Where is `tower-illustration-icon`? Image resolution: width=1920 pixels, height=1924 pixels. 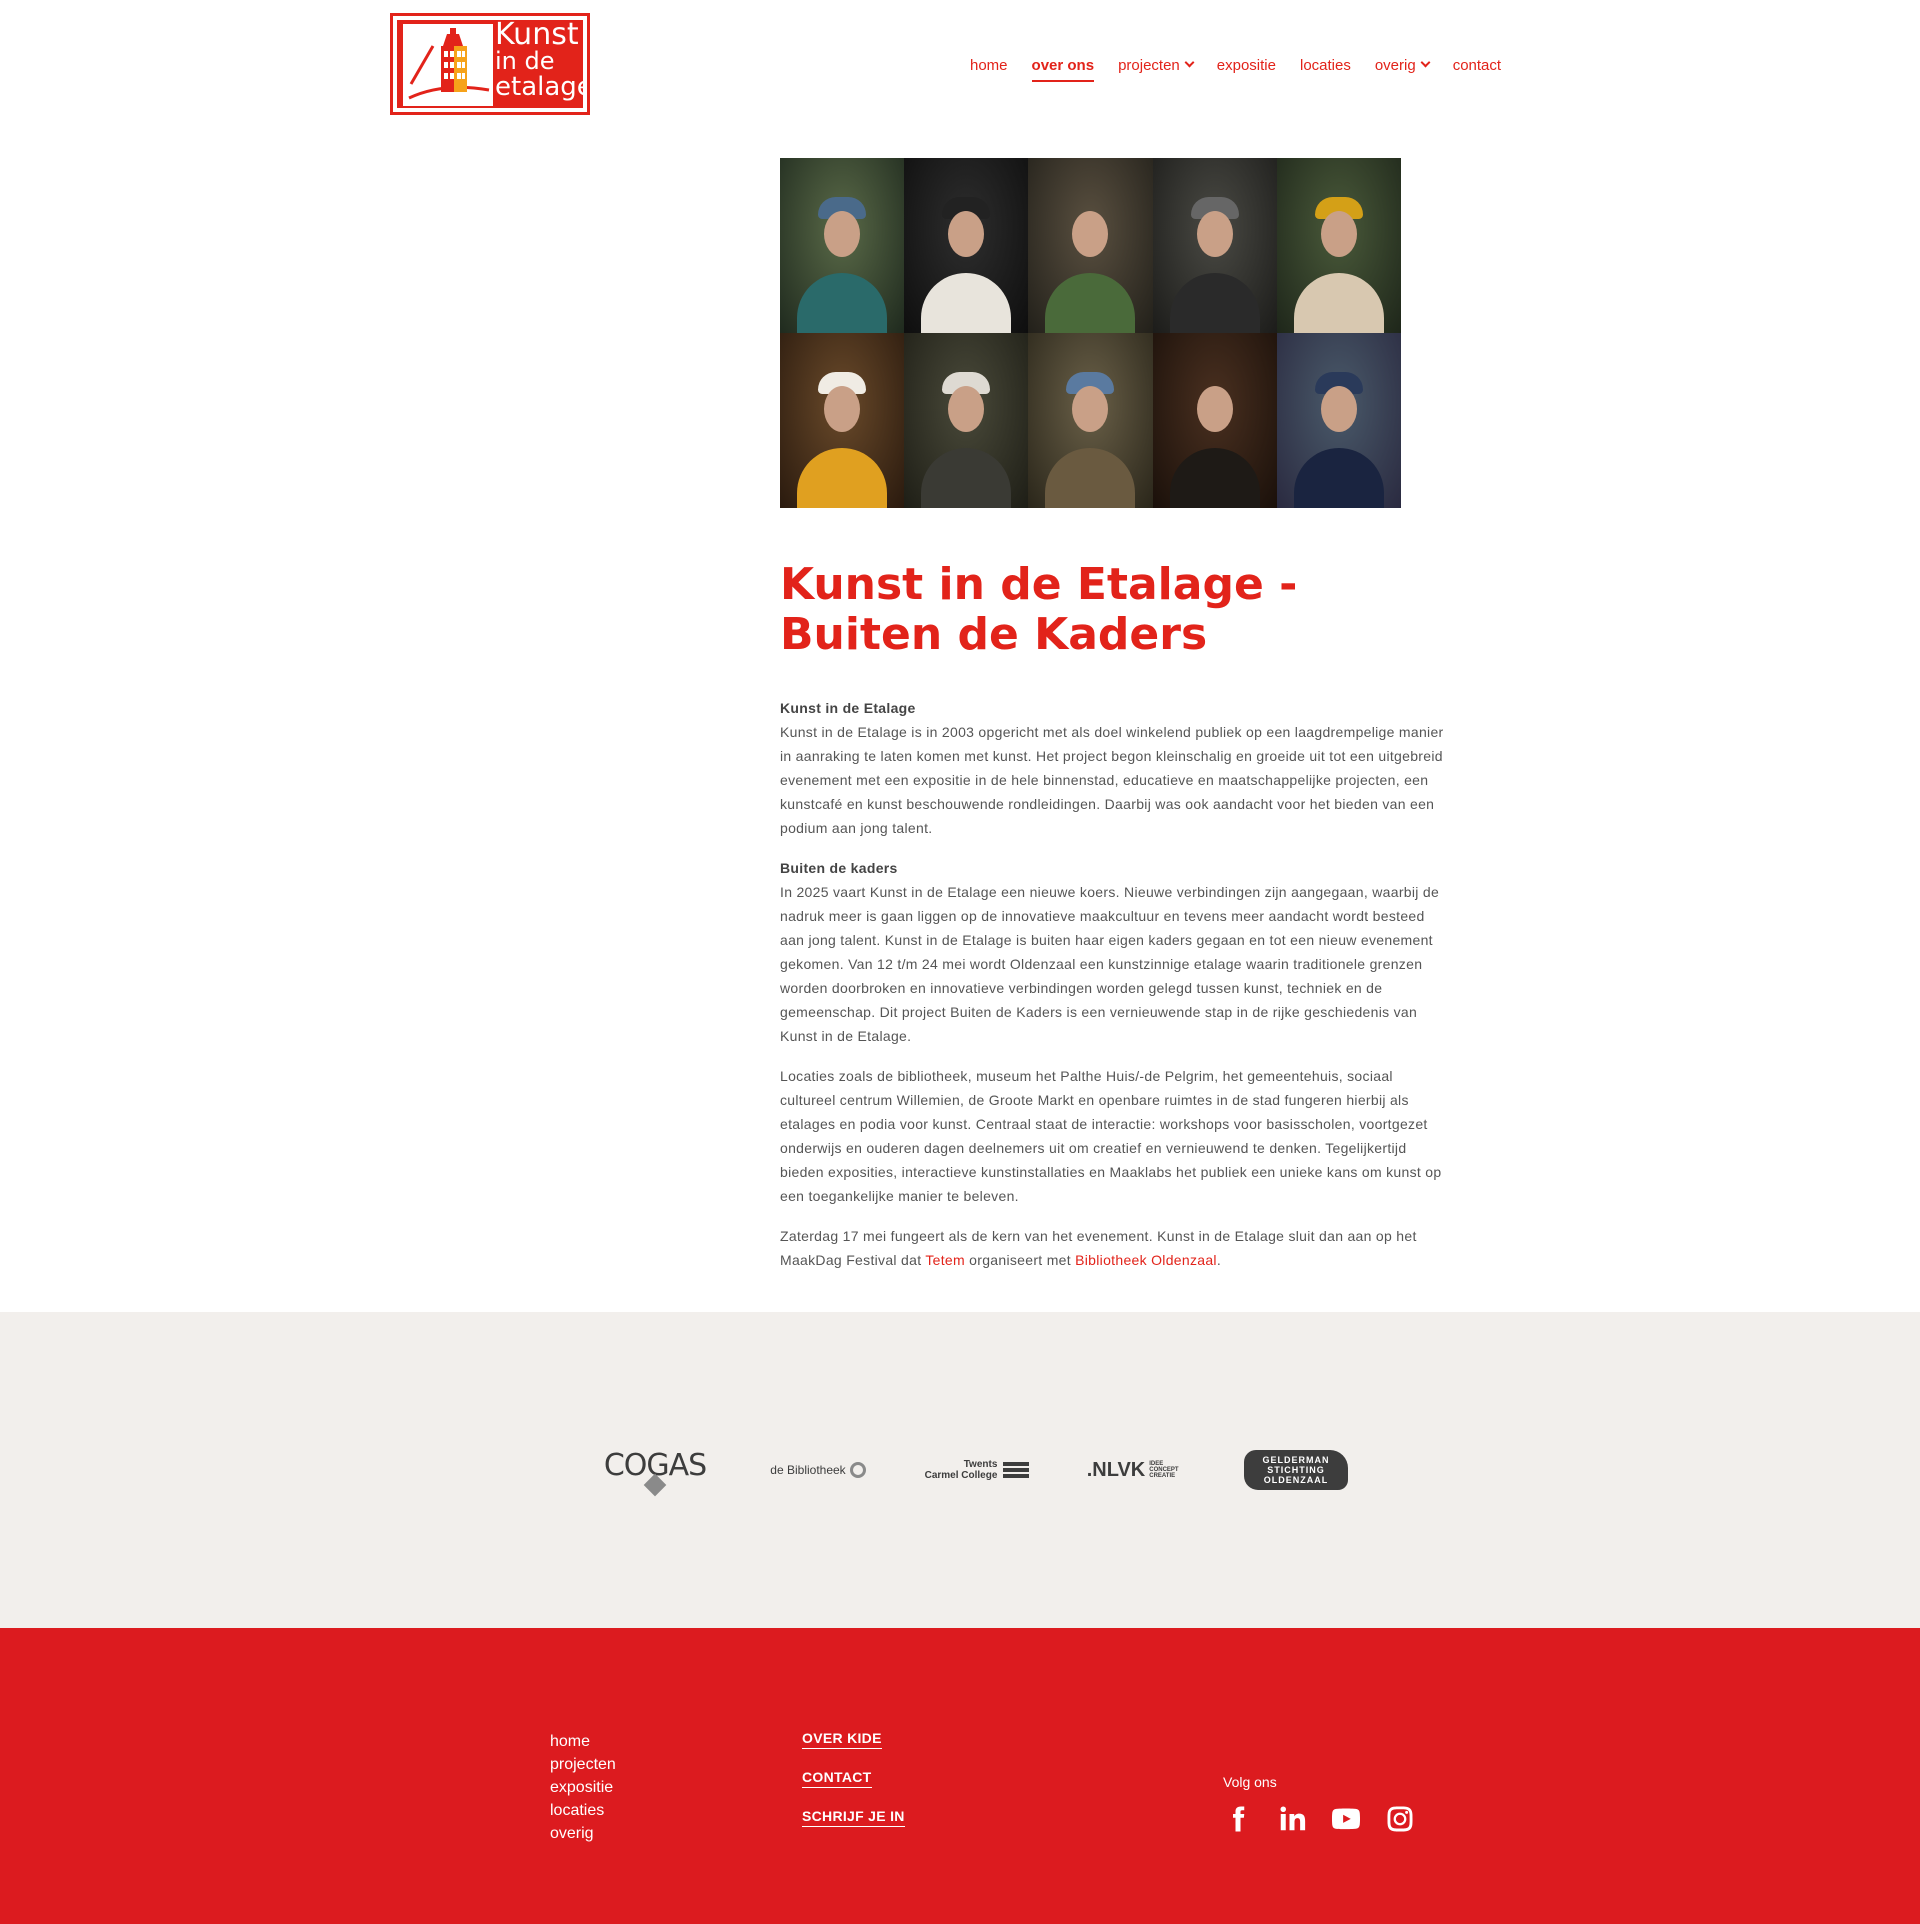
tower-illustration-icon is located at coordinates (448, 65).